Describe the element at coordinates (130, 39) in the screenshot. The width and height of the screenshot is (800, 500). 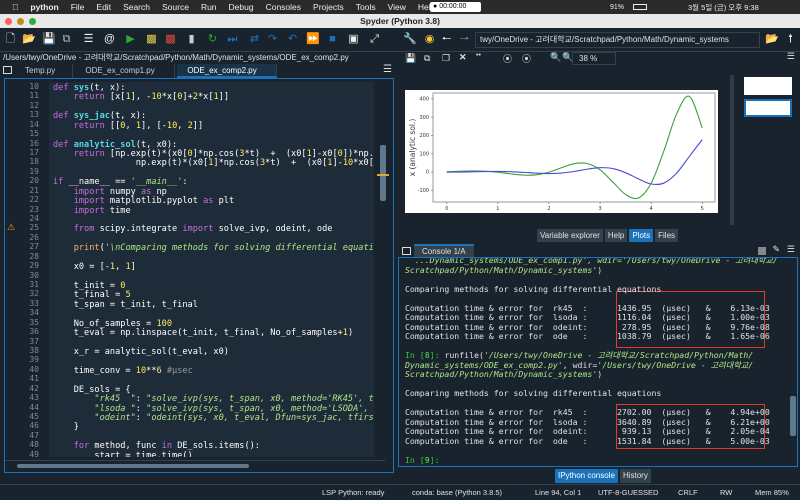
I see `run-icon: ▶` at that location.